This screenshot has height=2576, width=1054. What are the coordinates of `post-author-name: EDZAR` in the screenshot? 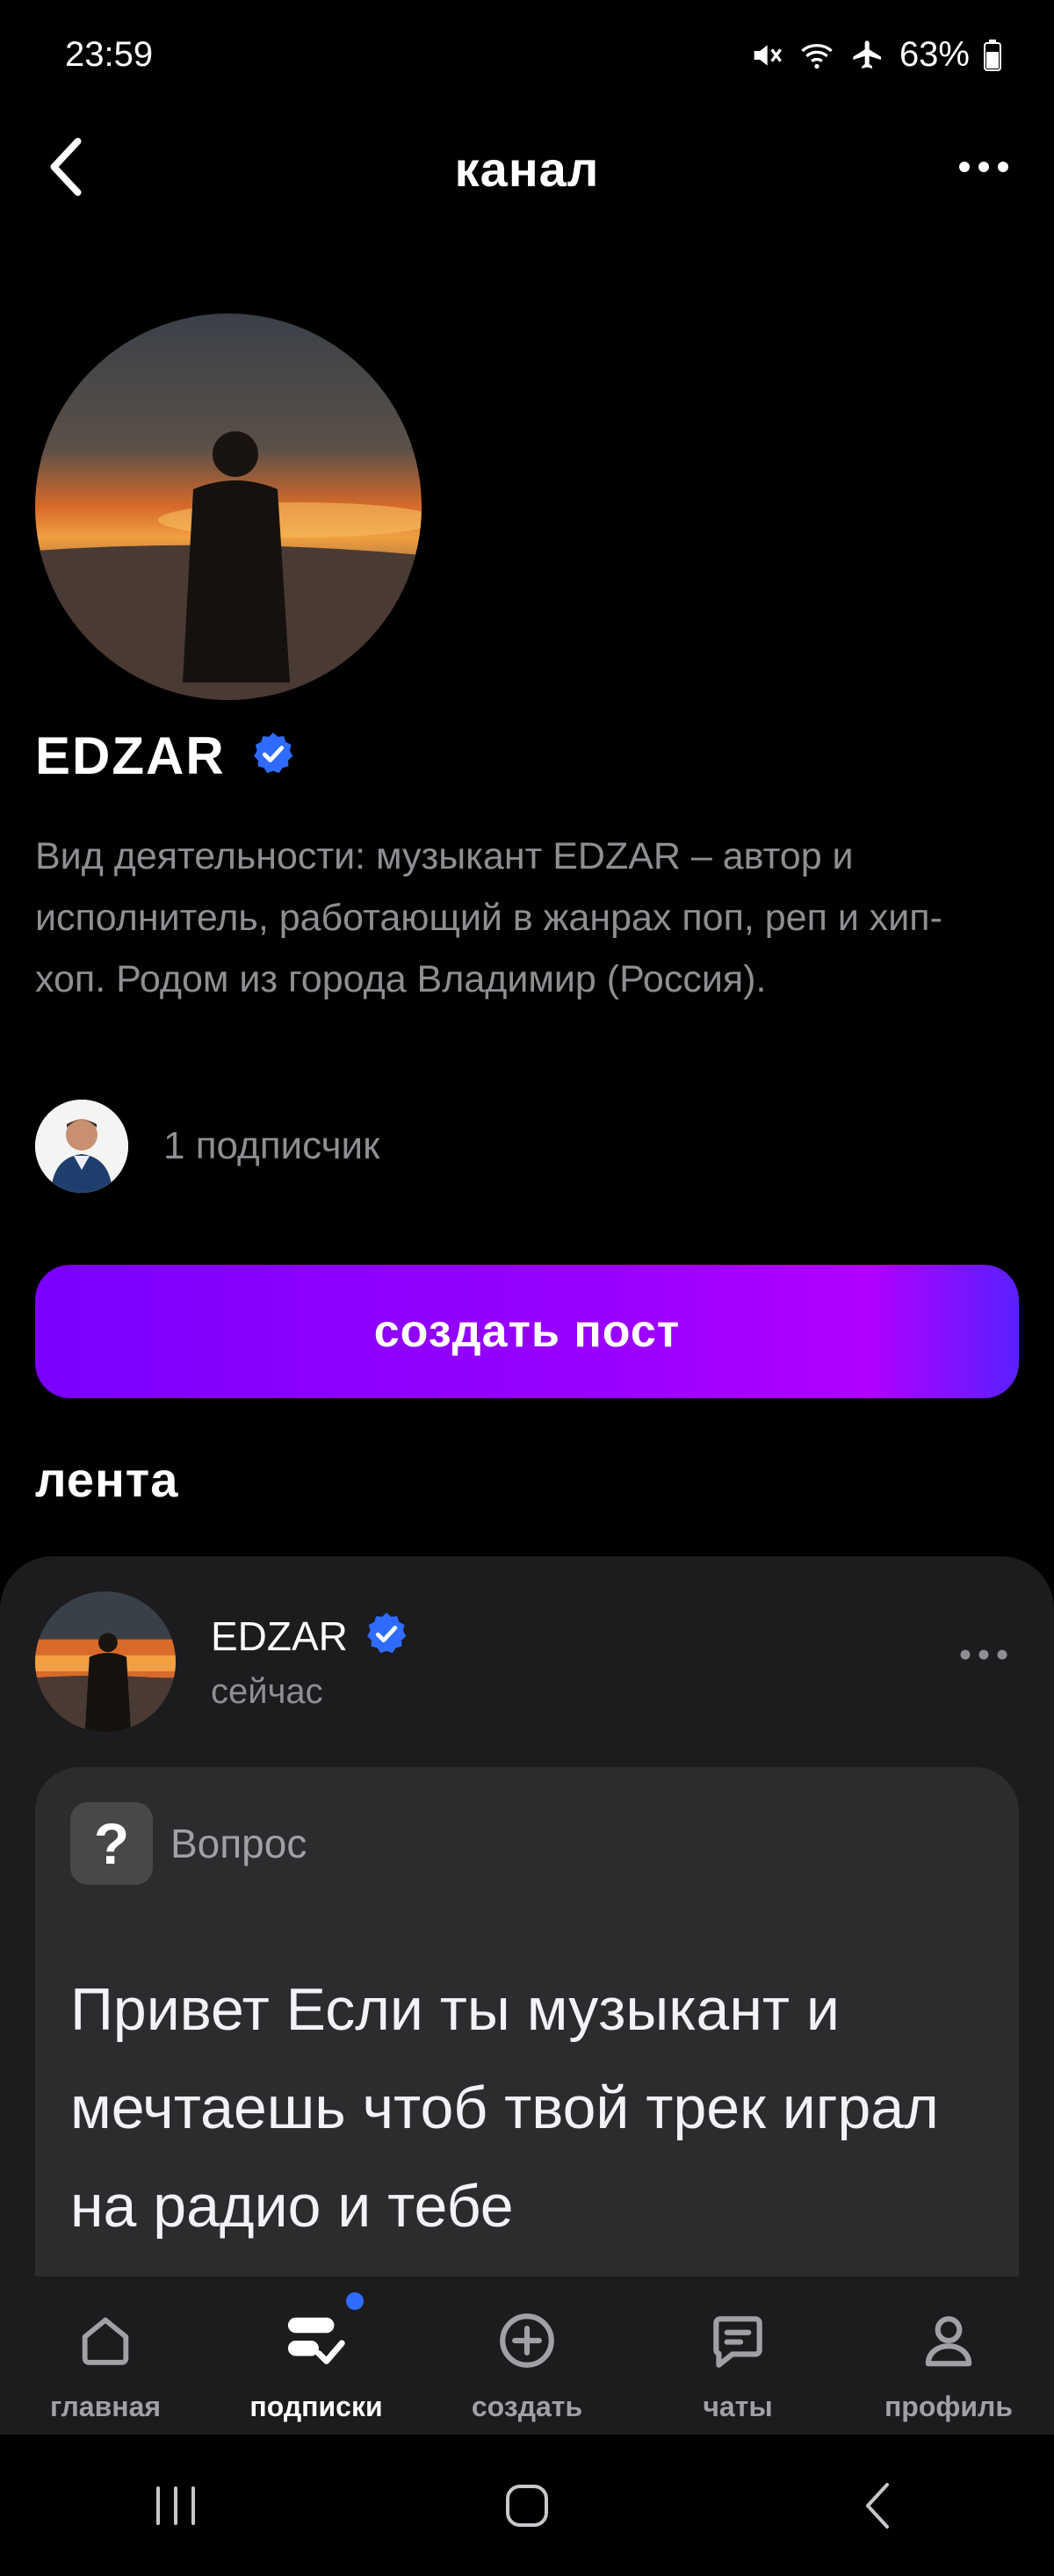 It's located at (279, 1636).